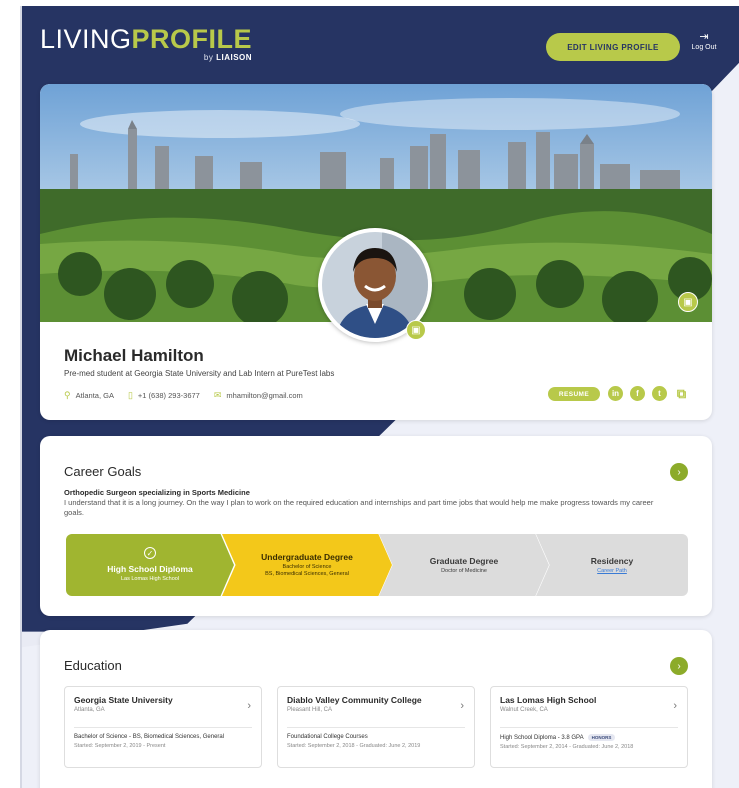 This screenshot has width=739, height=788. I want to click on step-title: Graduate Degree, so click(464, 560).